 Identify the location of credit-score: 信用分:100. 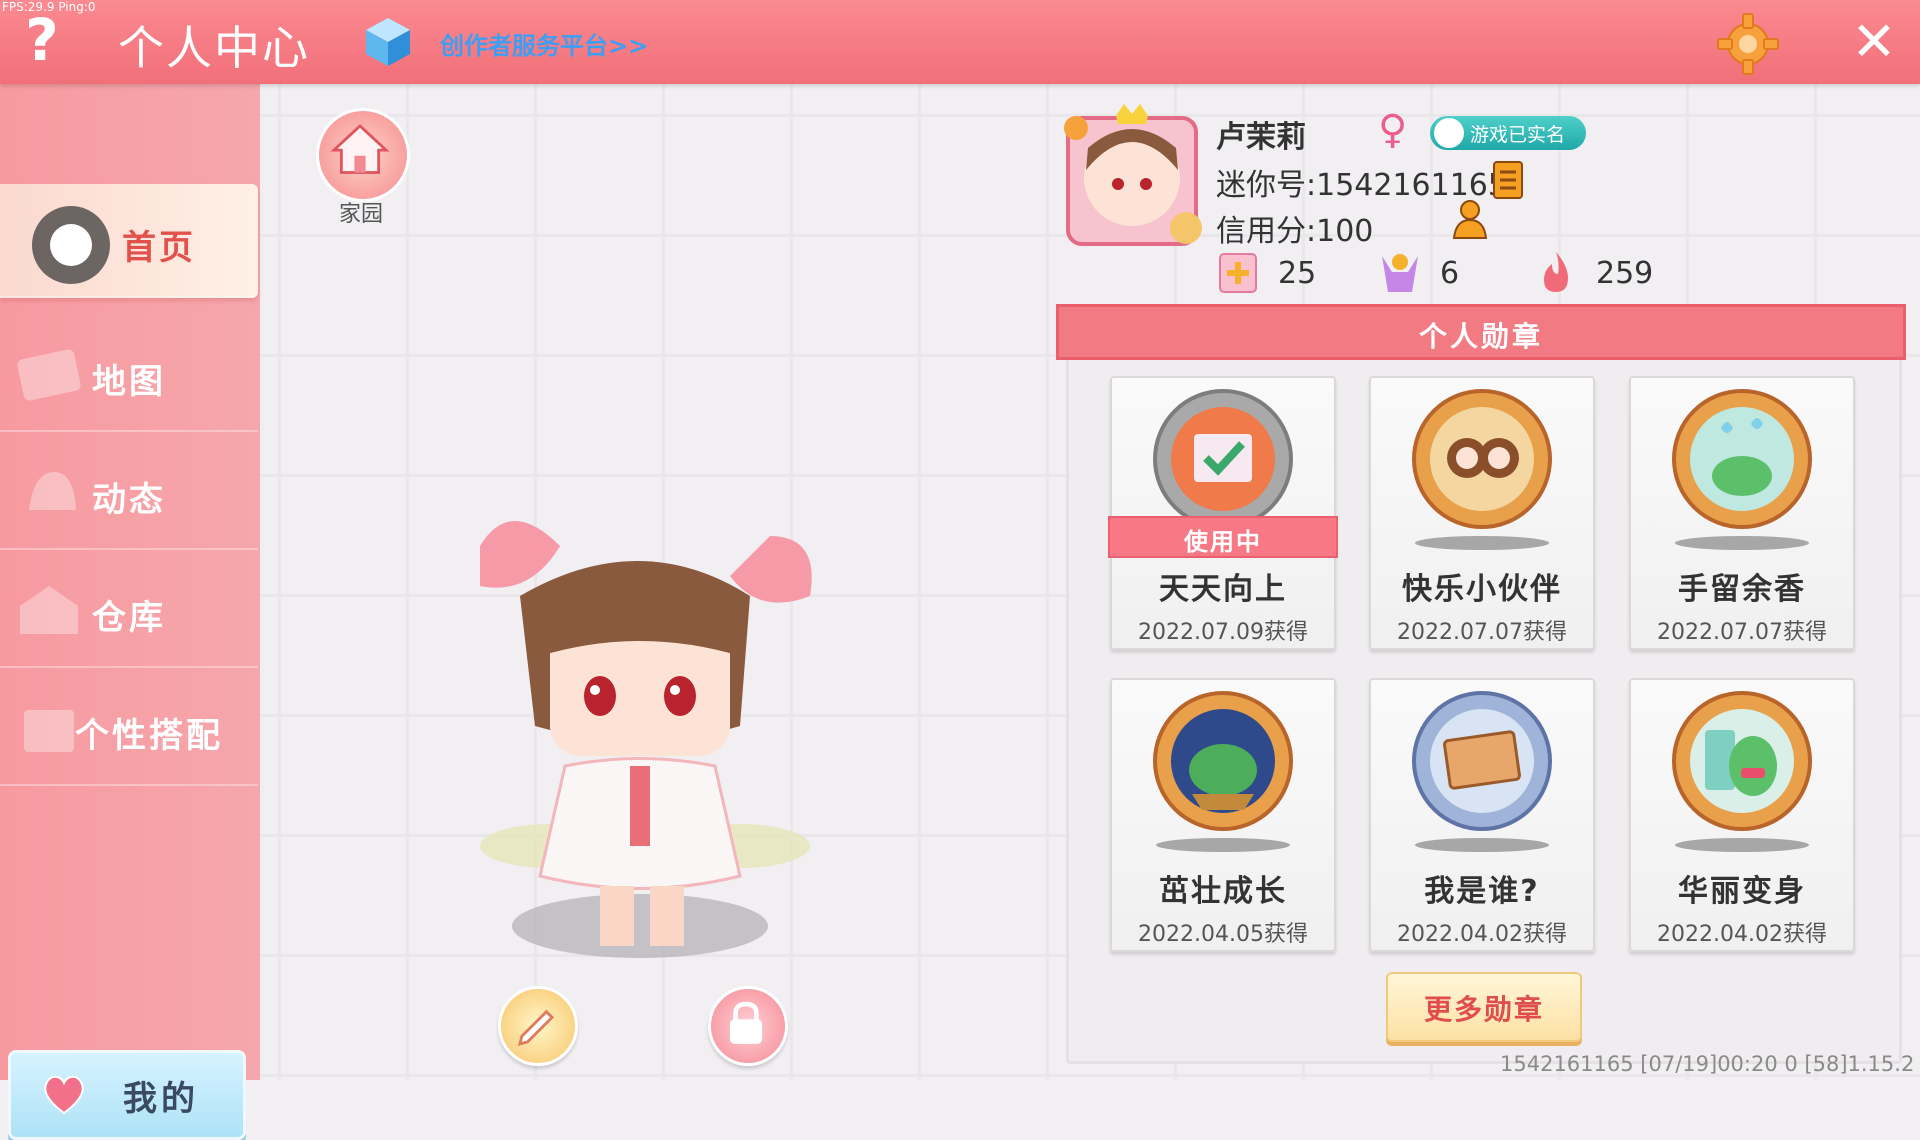
(1295, 231).